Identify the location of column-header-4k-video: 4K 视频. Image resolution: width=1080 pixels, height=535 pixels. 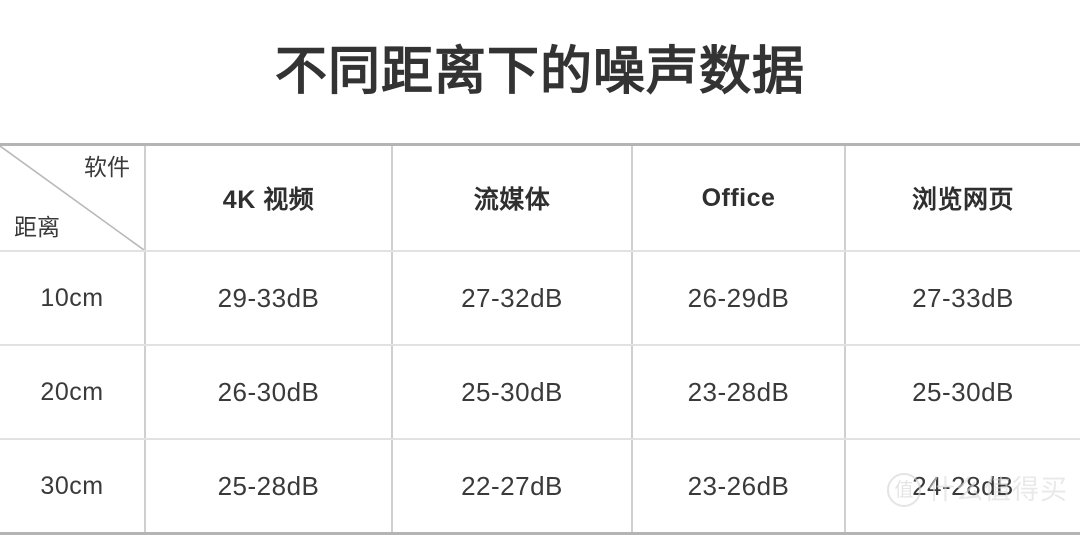
(269, 199).